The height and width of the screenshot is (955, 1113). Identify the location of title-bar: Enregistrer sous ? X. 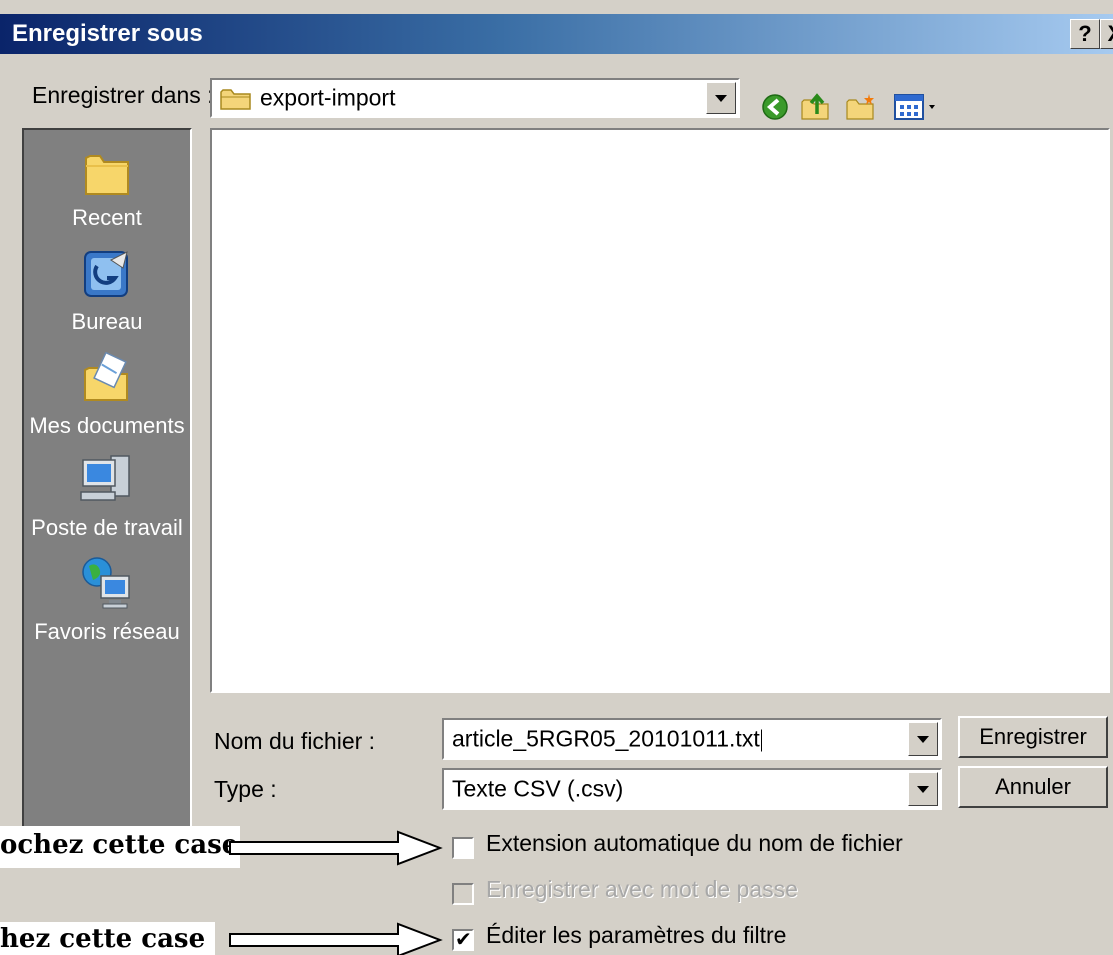
(556, 34).